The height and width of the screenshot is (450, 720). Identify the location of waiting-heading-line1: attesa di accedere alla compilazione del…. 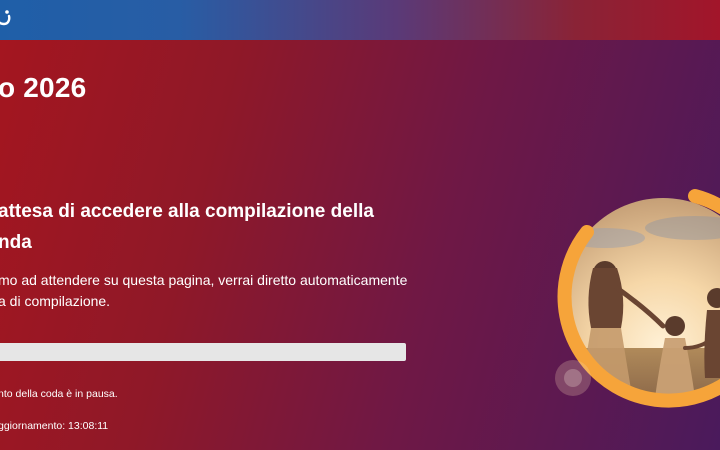
(187, 211).